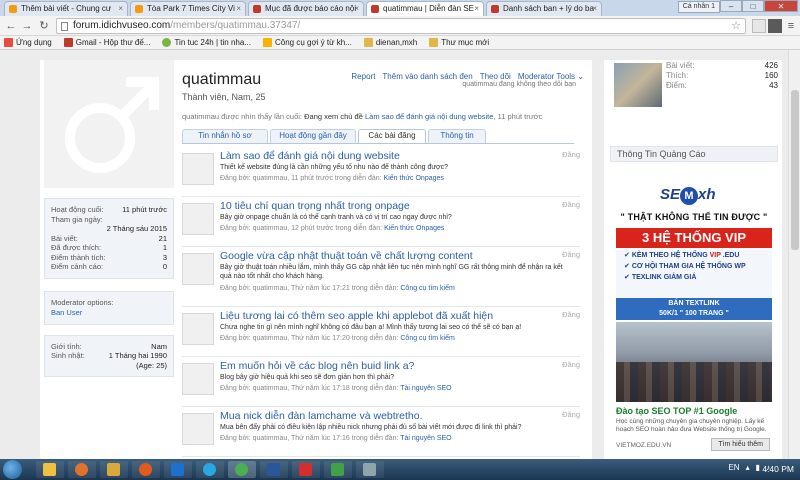 This screenshot has width=800, height=480. What do you see at coordinates (390, 42) in the screenshot?
I see `bookmark-folder: dienan,mxh` at bounding box center [390, 42].